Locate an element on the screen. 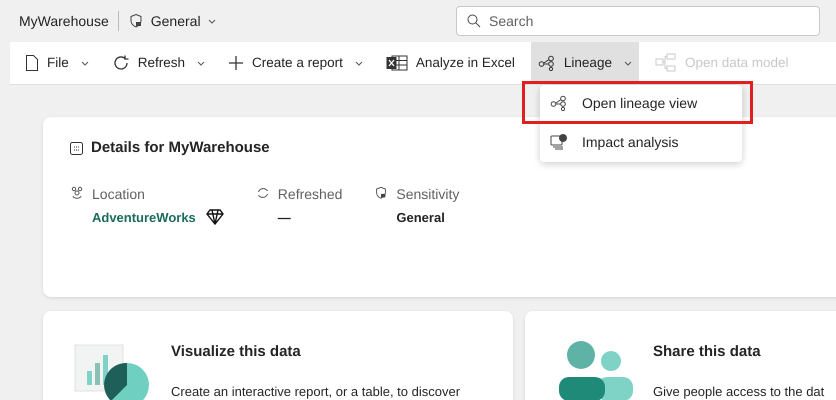 The width and height of the screenshot is (836, 400). menu-item: Open lineage view is located at coordinates (641, 103).